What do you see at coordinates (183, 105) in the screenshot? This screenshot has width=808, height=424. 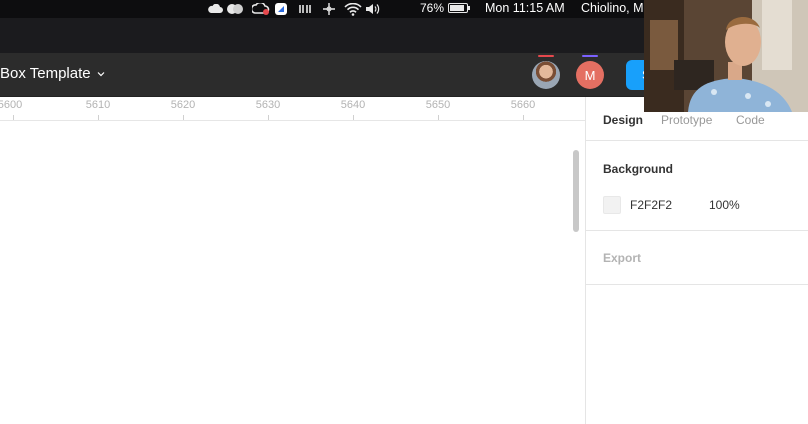 I see `ruler-tick-label: 5620` at bounding box center [183, 105].